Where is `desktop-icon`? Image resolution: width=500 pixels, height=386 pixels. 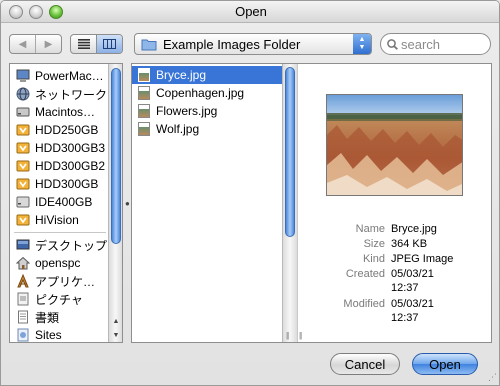 desktop-icon is located at coordinates (23, 244).